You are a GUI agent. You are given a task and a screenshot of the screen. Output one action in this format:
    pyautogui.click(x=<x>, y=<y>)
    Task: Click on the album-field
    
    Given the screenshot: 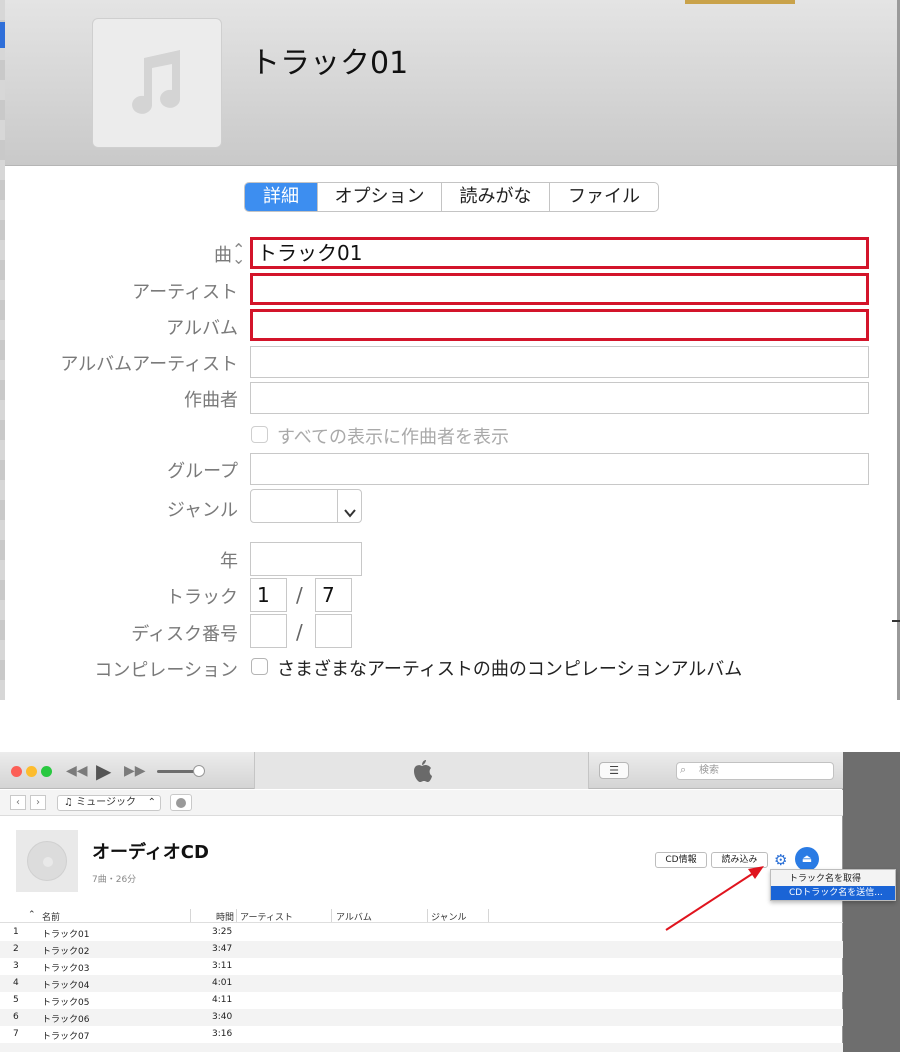 What is the action you would take?
    pyautogui.click(x=559, y=325)
    